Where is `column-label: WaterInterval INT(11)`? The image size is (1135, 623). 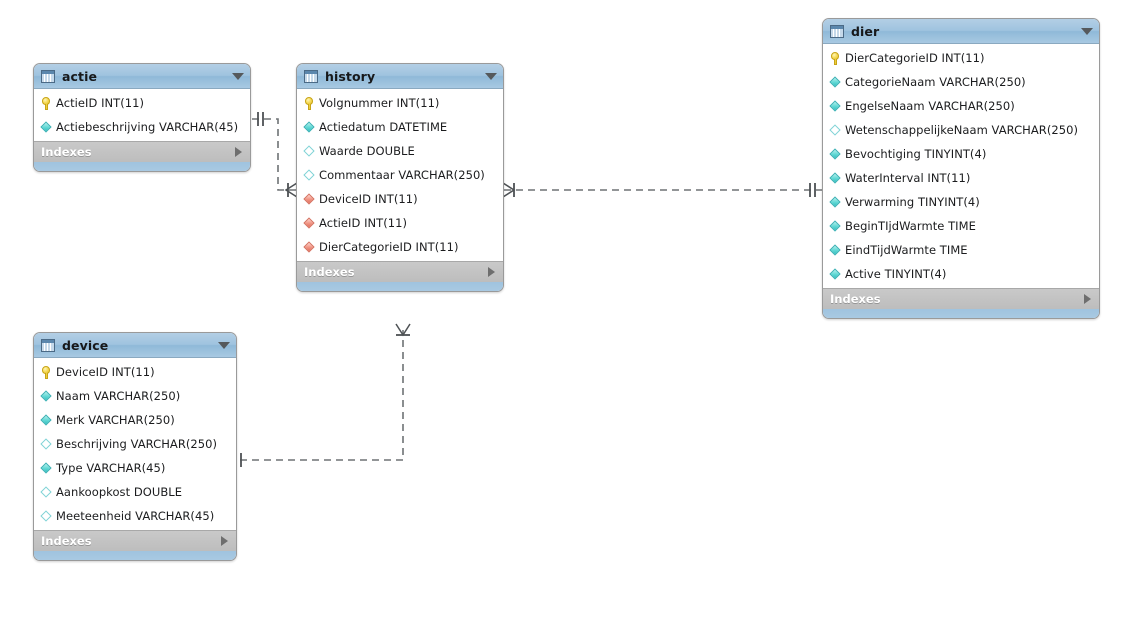 column-label: WaterInterval INT(11) is located at coordinates (908, 178).